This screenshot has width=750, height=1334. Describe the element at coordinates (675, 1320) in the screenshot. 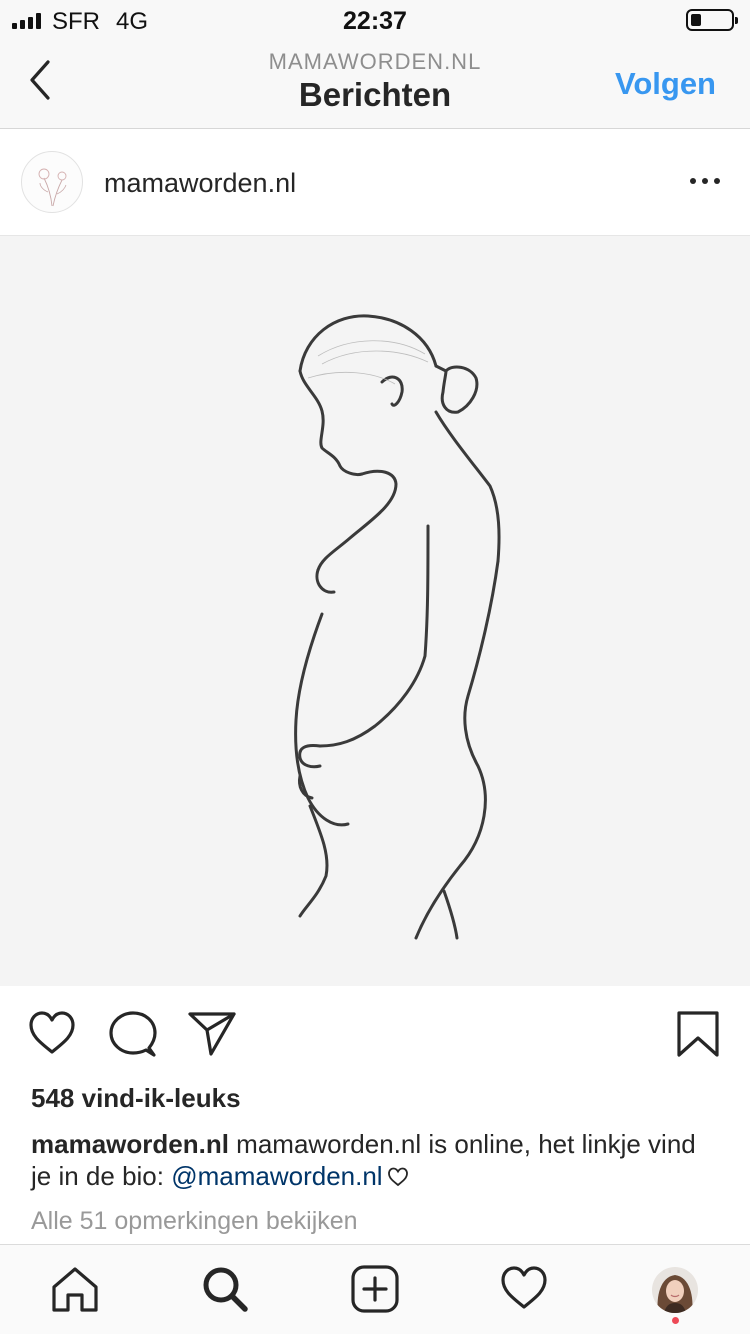

I see `notification-dot` at that location.